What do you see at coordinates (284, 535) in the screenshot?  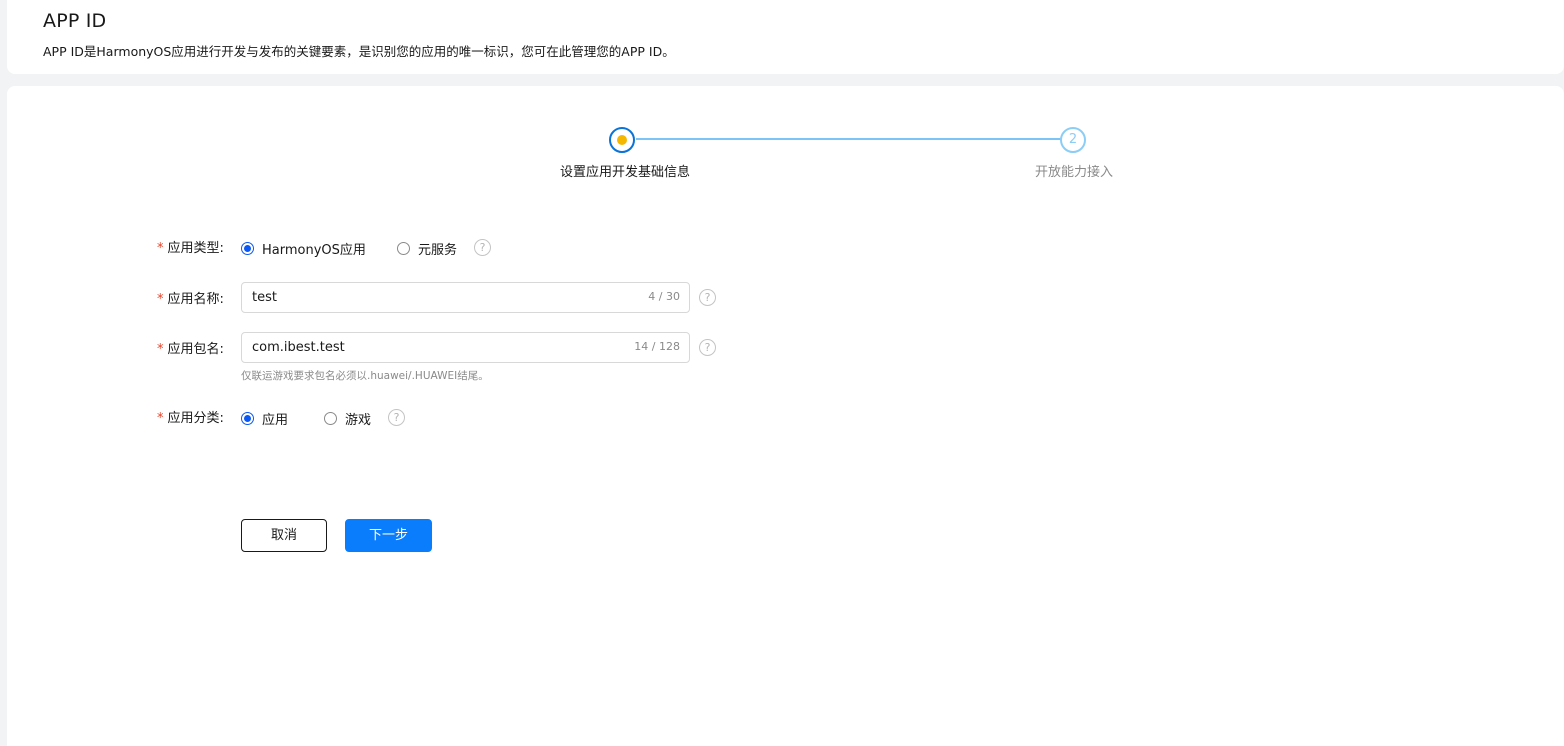 I see `cancel-button: 取消` at bounding box center [284, 535].